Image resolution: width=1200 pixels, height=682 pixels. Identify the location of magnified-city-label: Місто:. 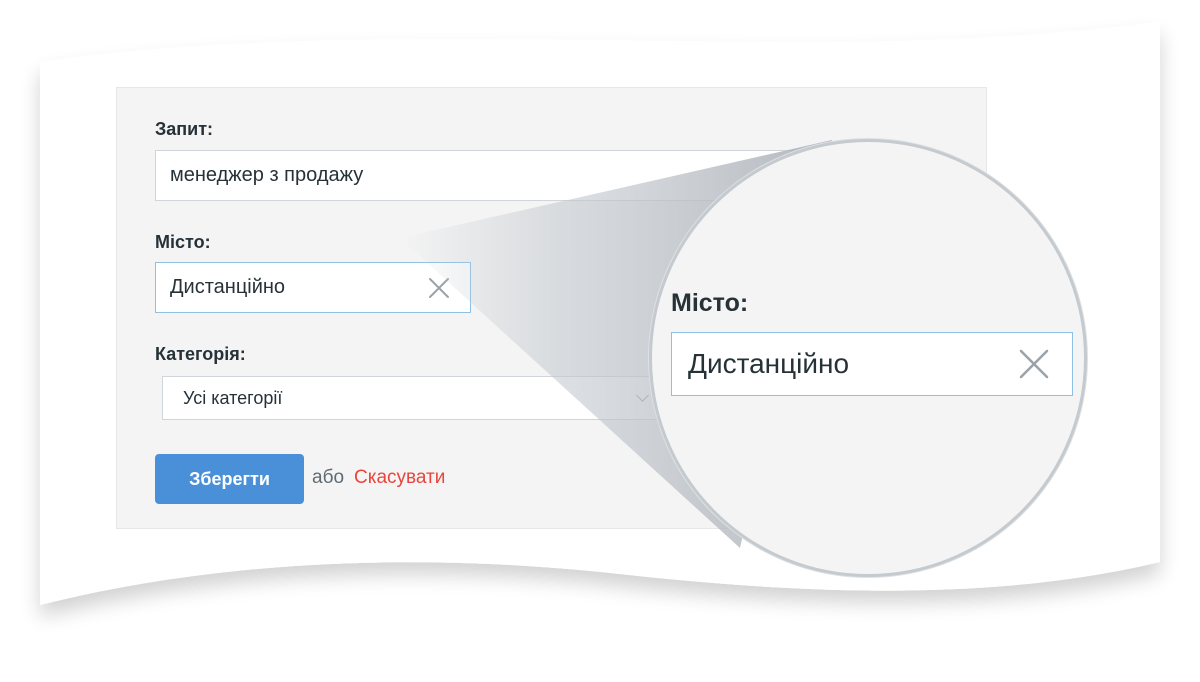
(710, 303).